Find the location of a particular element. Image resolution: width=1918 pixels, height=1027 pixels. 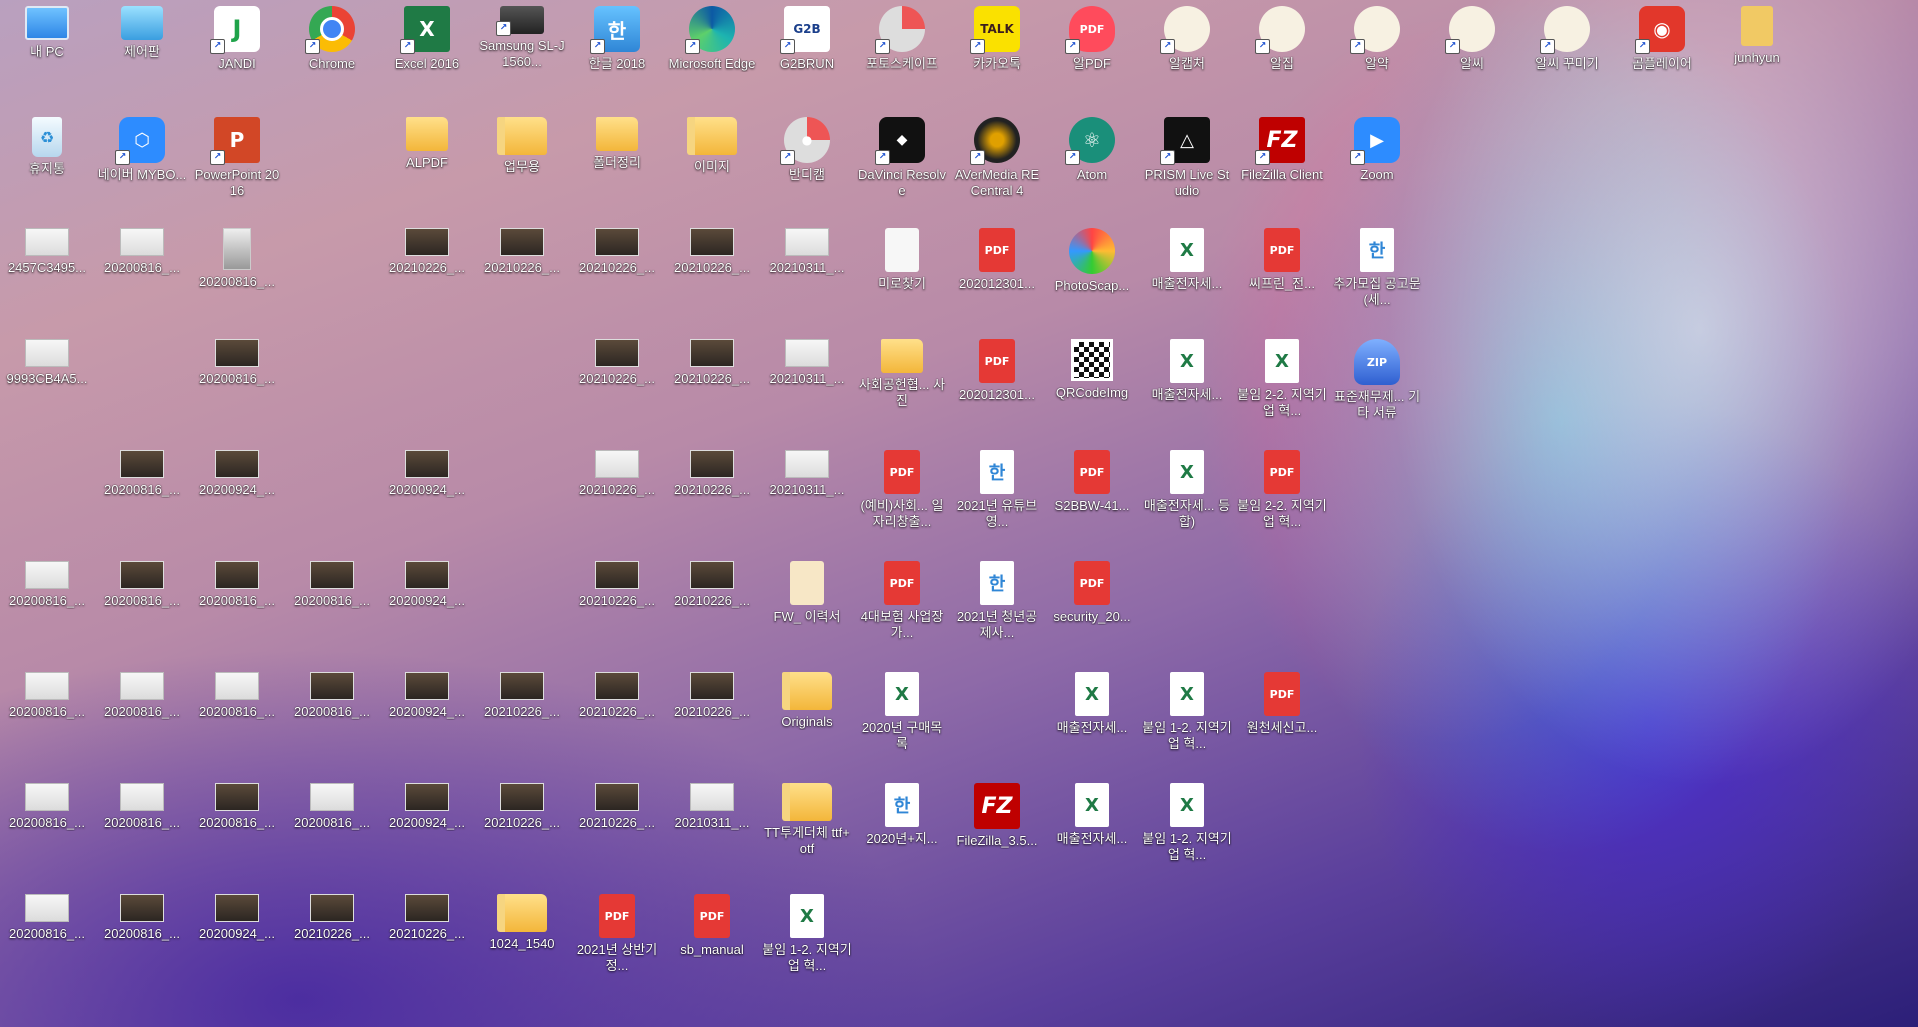

desktop-icon: PDF ↗ 알PDF is located at coordinates (1092, 52).